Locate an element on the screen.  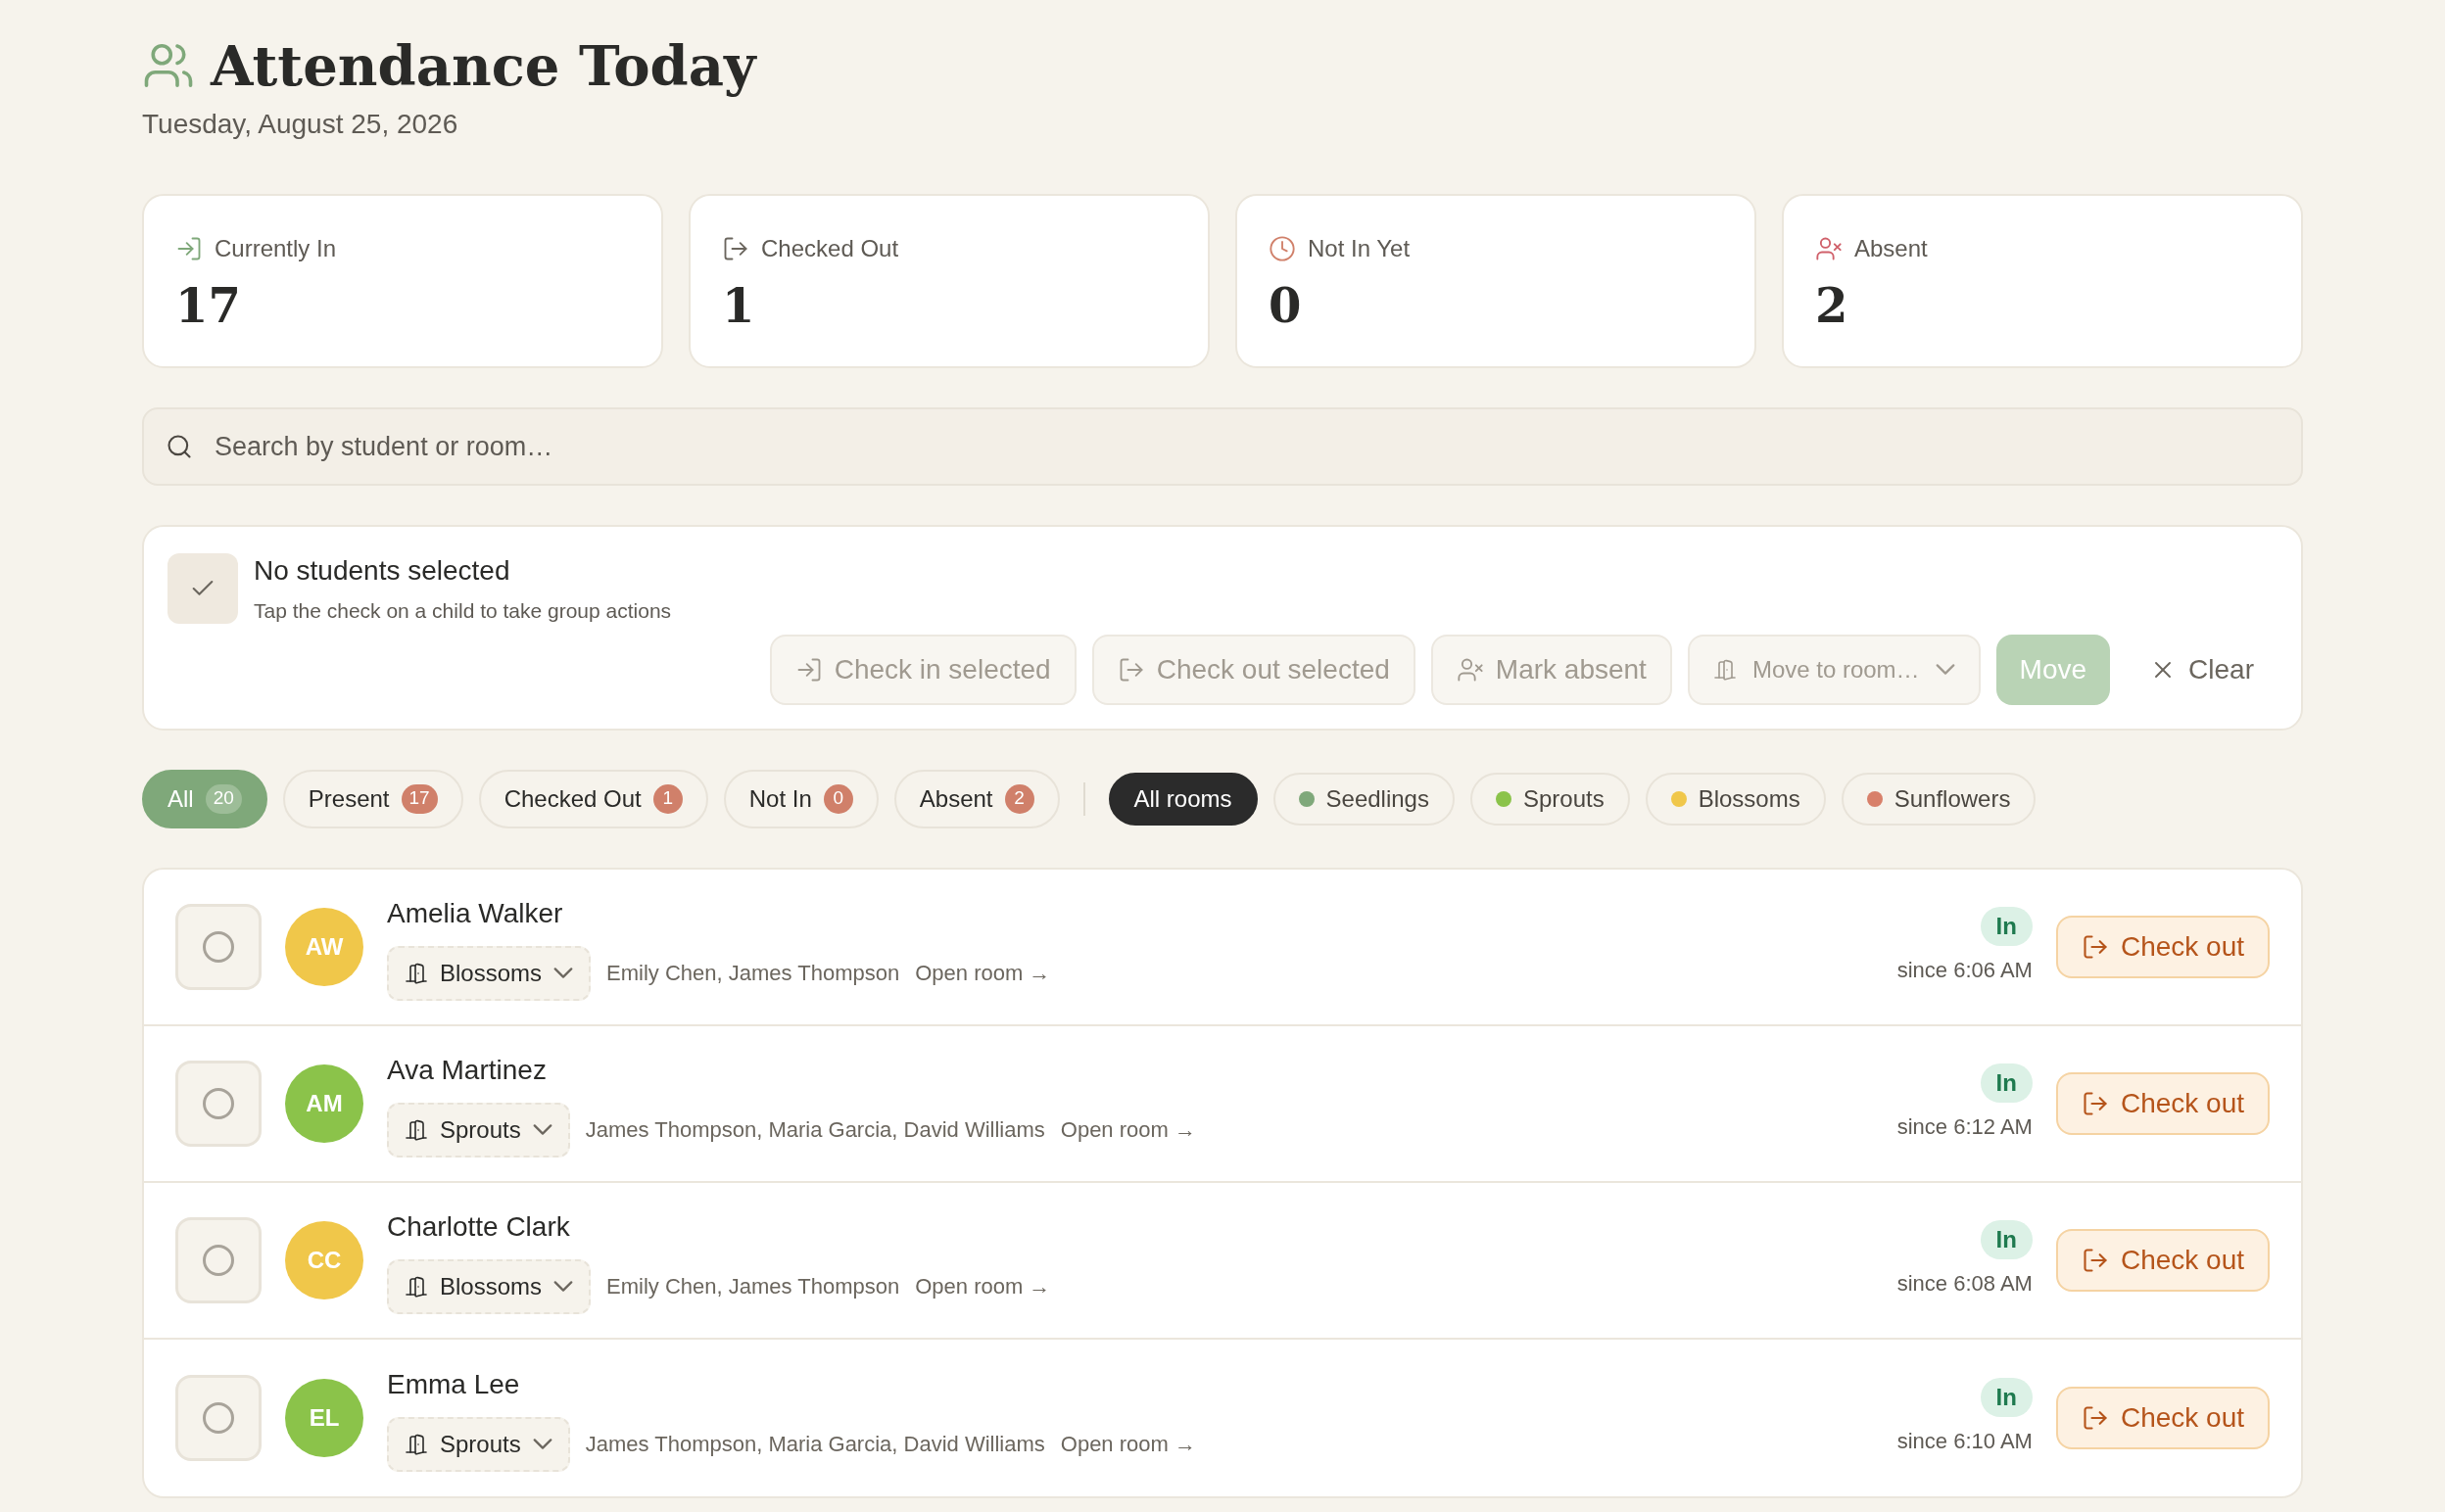
stat-label: Checked Out is located at coordinates (830, 249).